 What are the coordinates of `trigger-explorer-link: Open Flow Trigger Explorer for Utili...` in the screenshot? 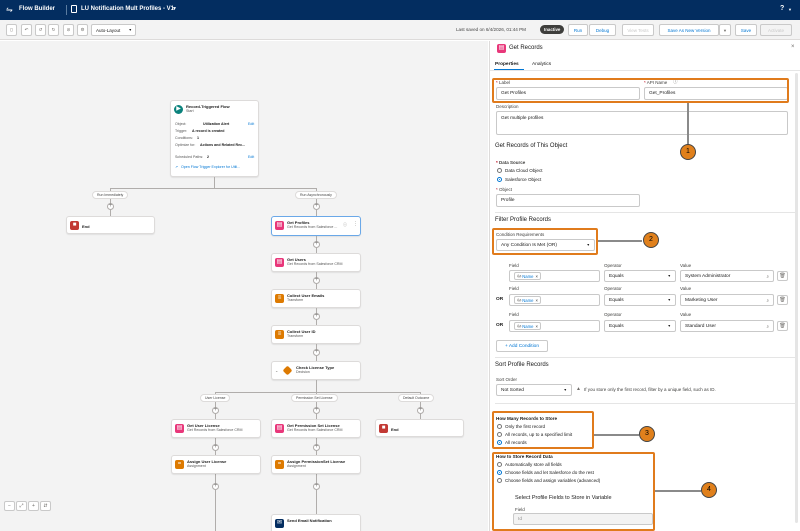 It's located at (210, 167).